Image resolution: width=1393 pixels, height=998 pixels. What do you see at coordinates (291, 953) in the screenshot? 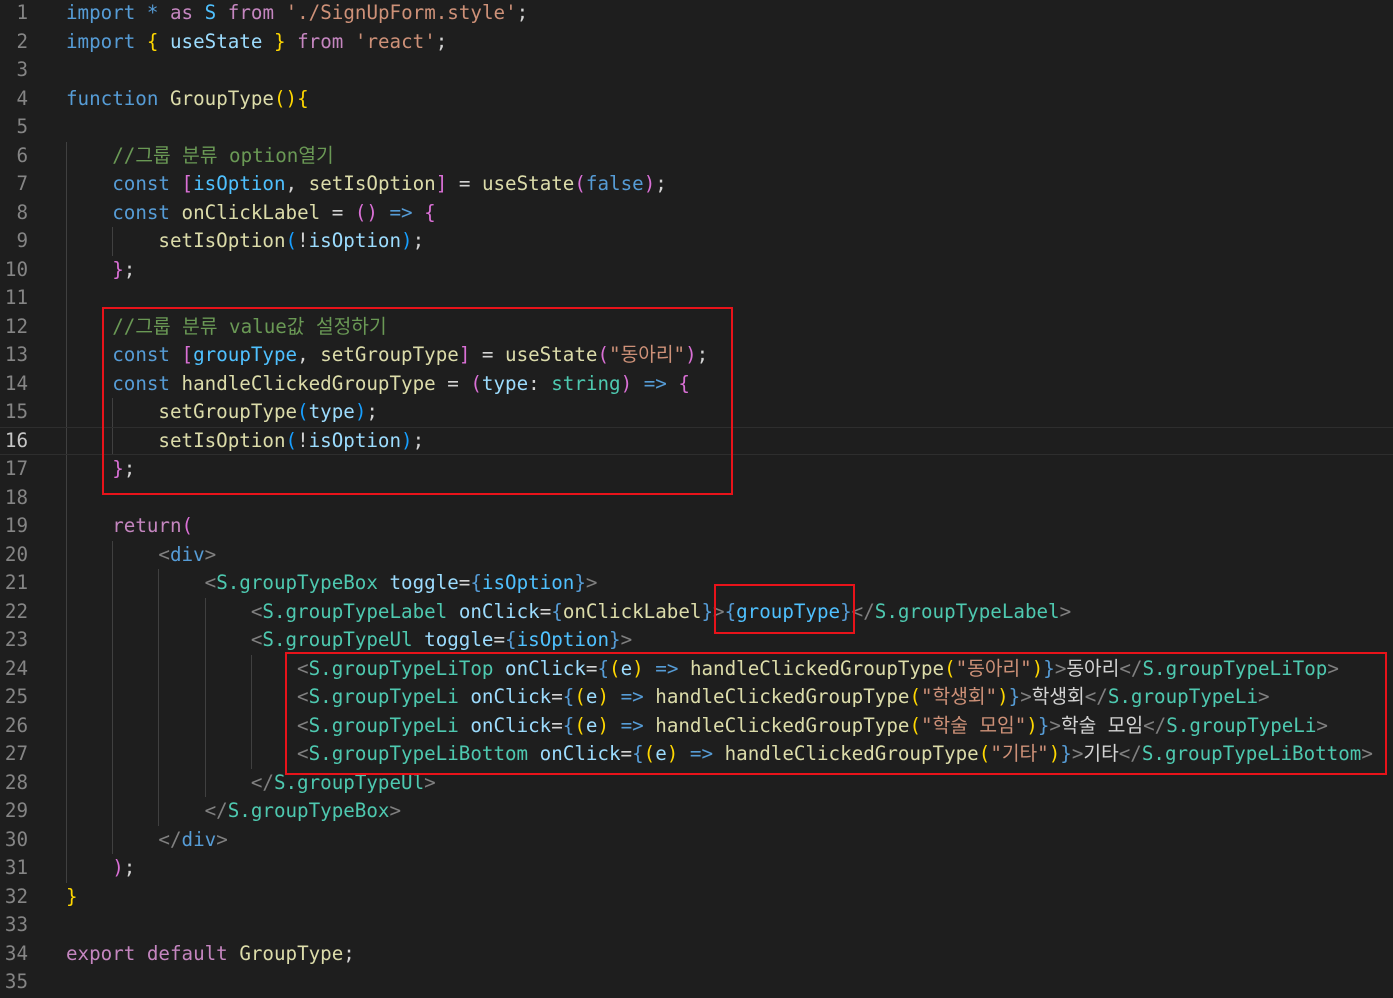
I see `code-token: GroupType` at bounding box center [291, 953].